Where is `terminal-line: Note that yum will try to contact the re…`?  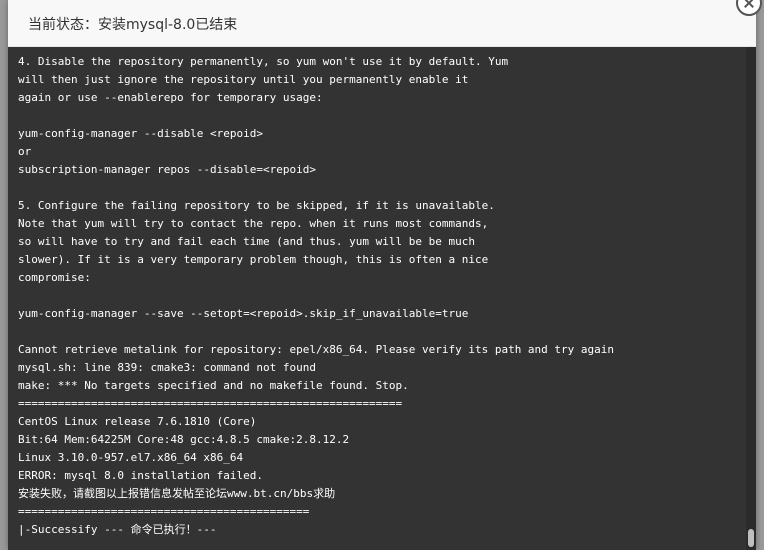 terminal-line: Note that yum will try to contact the re… is located at coordinates (253, 223).